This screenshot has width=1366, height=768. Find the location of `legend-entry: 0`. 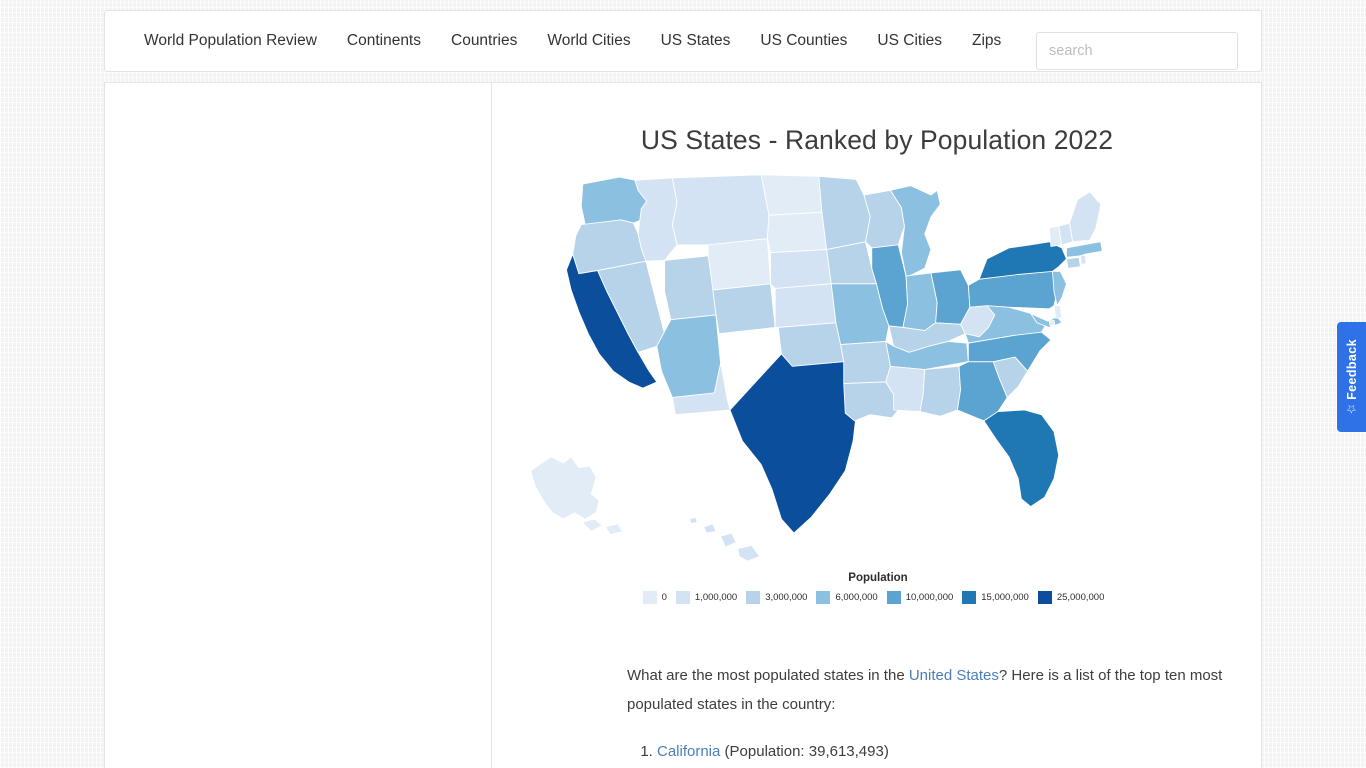

legend-entry: 0 is located at coordinates (654, 597).